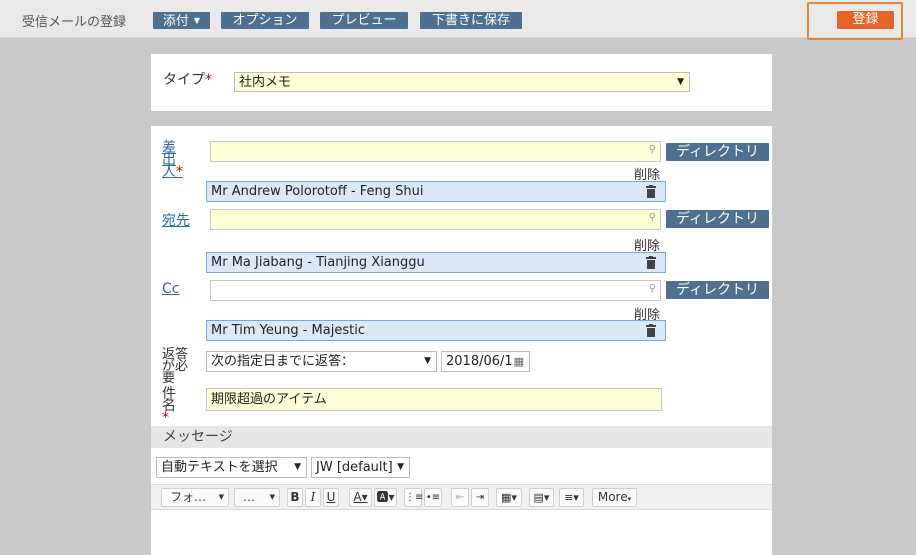  What do you see at coordinates (413, 497) in the screenshot?
I see `numbered-list-icon: ⋮≡` at bounding box center [413, 497].